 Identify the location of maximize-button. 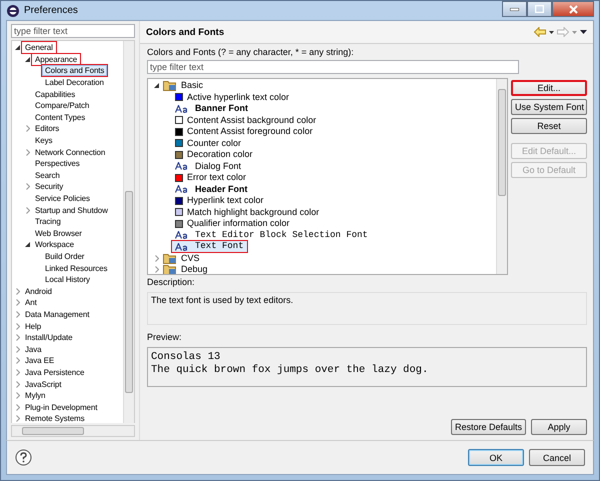
(539, 9).